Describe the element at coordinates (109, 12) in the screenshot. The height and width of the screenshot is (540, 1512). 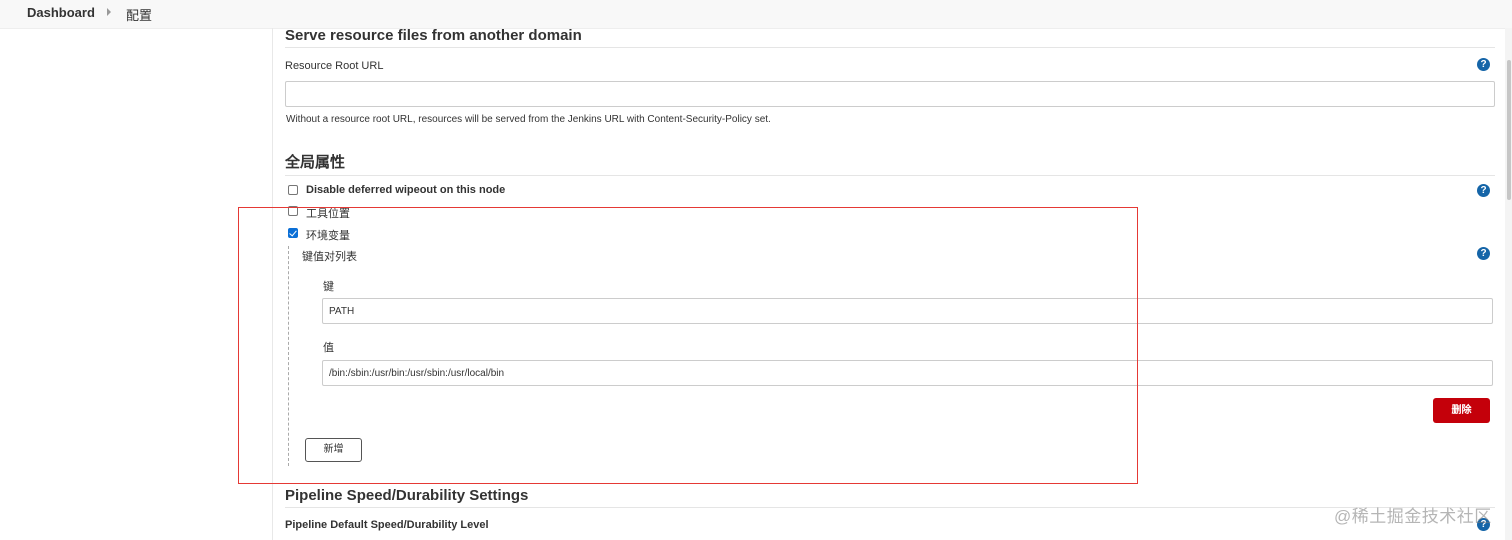
I see `breadcrumb-separator-icon` at that location.